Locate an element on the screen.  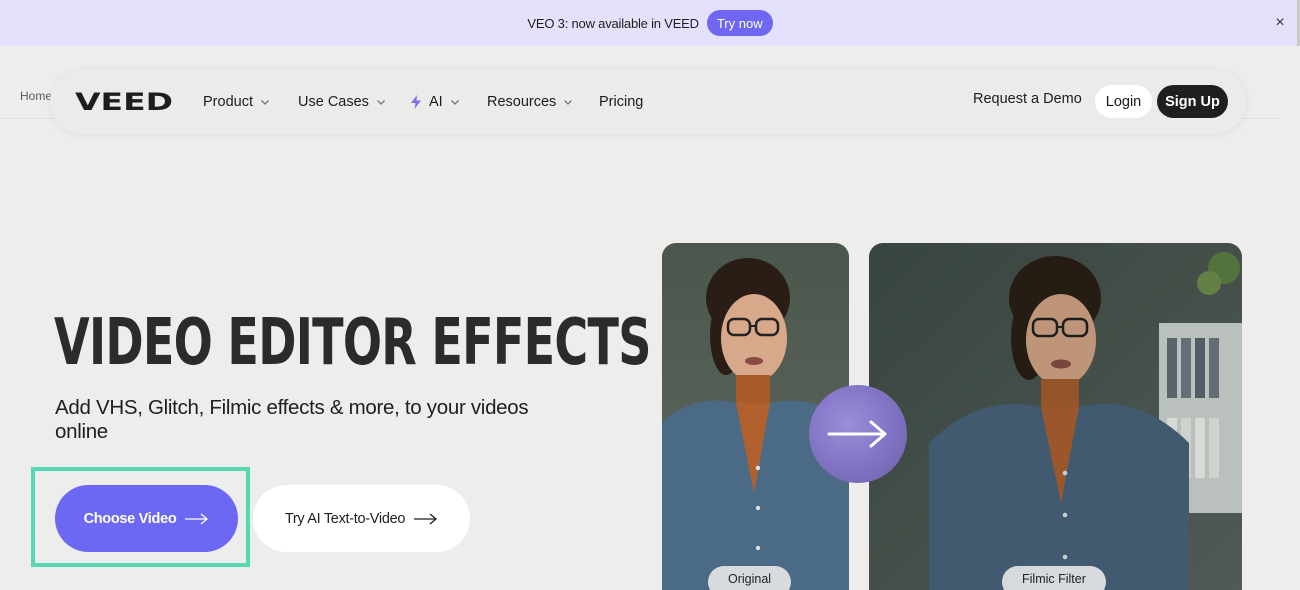
login-button: Login is located at coordinates (1123, 101).